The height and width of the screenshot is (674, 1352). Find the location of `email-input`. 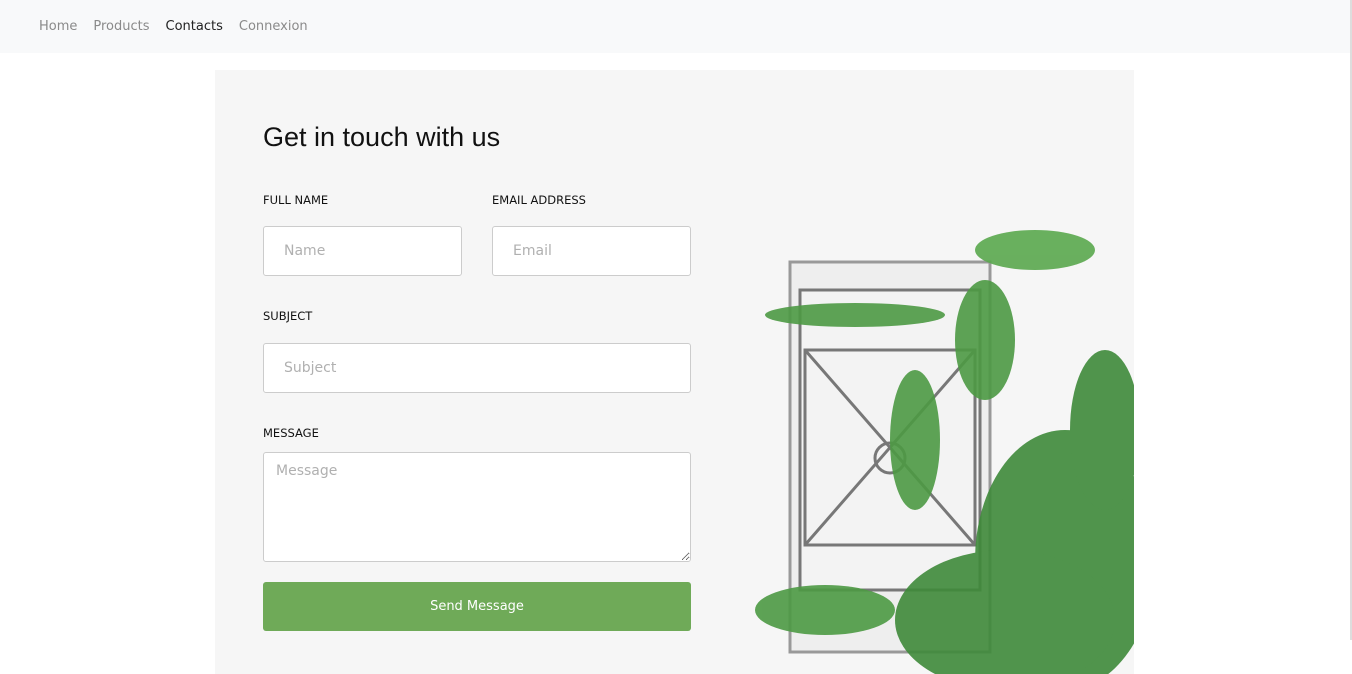

email-input is located at coordinates (591, 251).